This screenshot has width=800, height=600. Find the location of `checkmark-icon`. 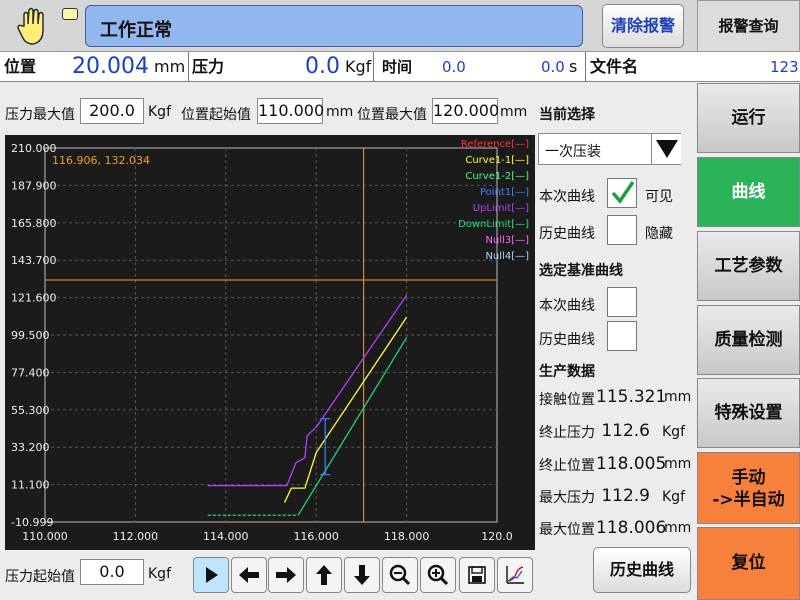

checkmark-icon is located at coordinates (623, 192).